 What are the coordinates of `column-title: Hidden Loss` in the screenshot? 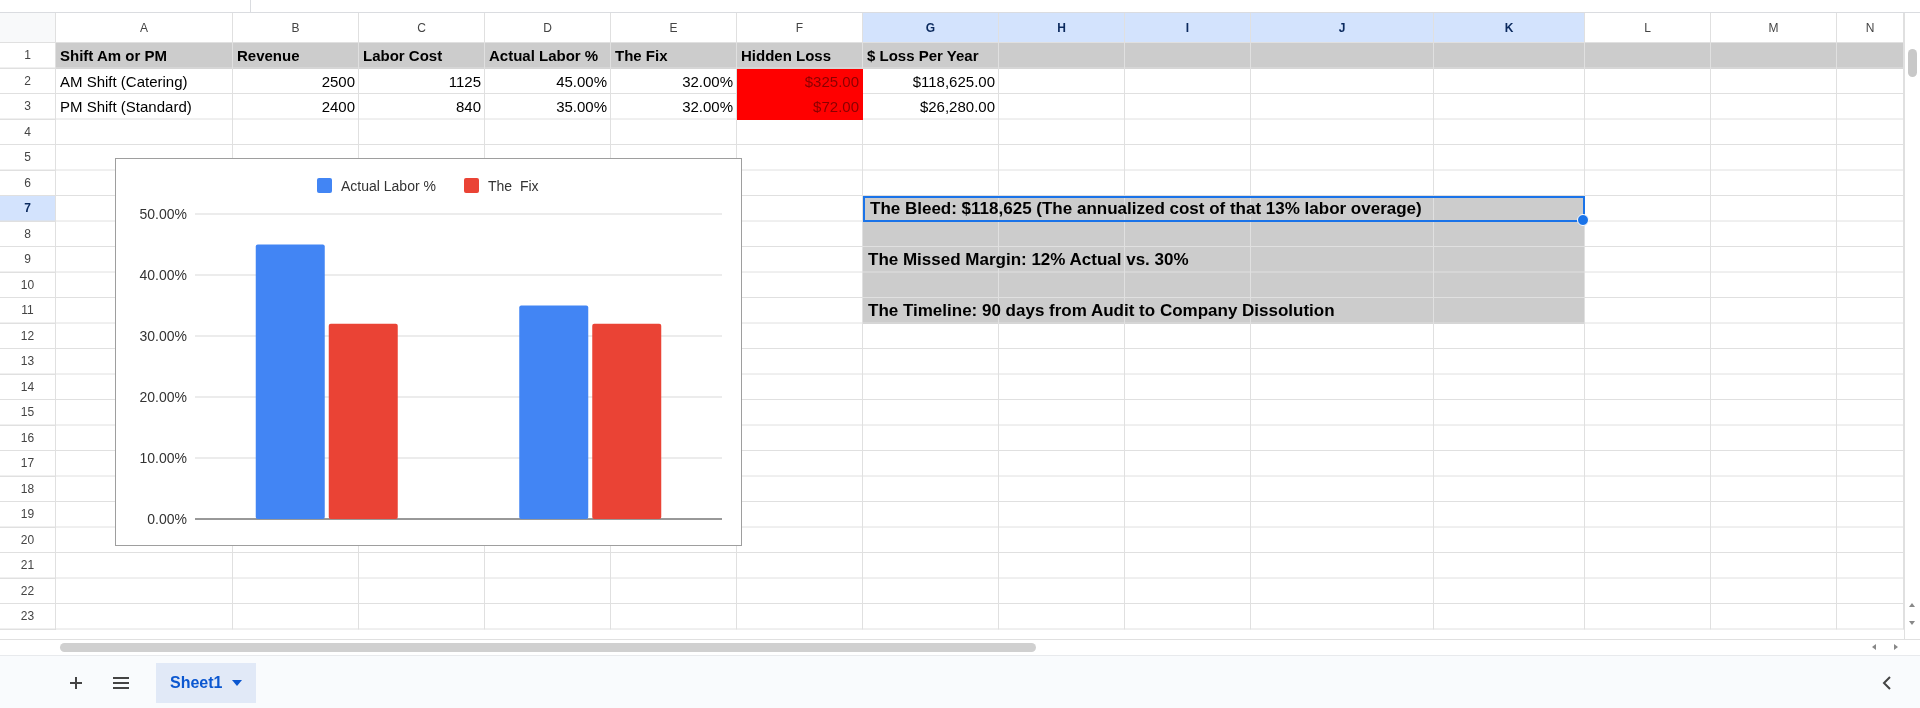 It's located at (786, 56).